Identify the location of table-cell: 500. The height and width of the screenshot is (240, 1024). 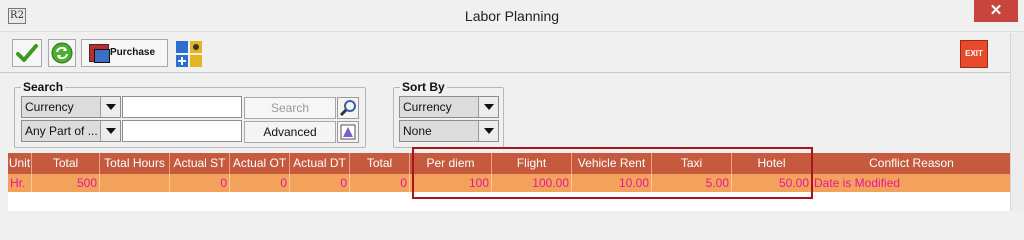
(66, 183).